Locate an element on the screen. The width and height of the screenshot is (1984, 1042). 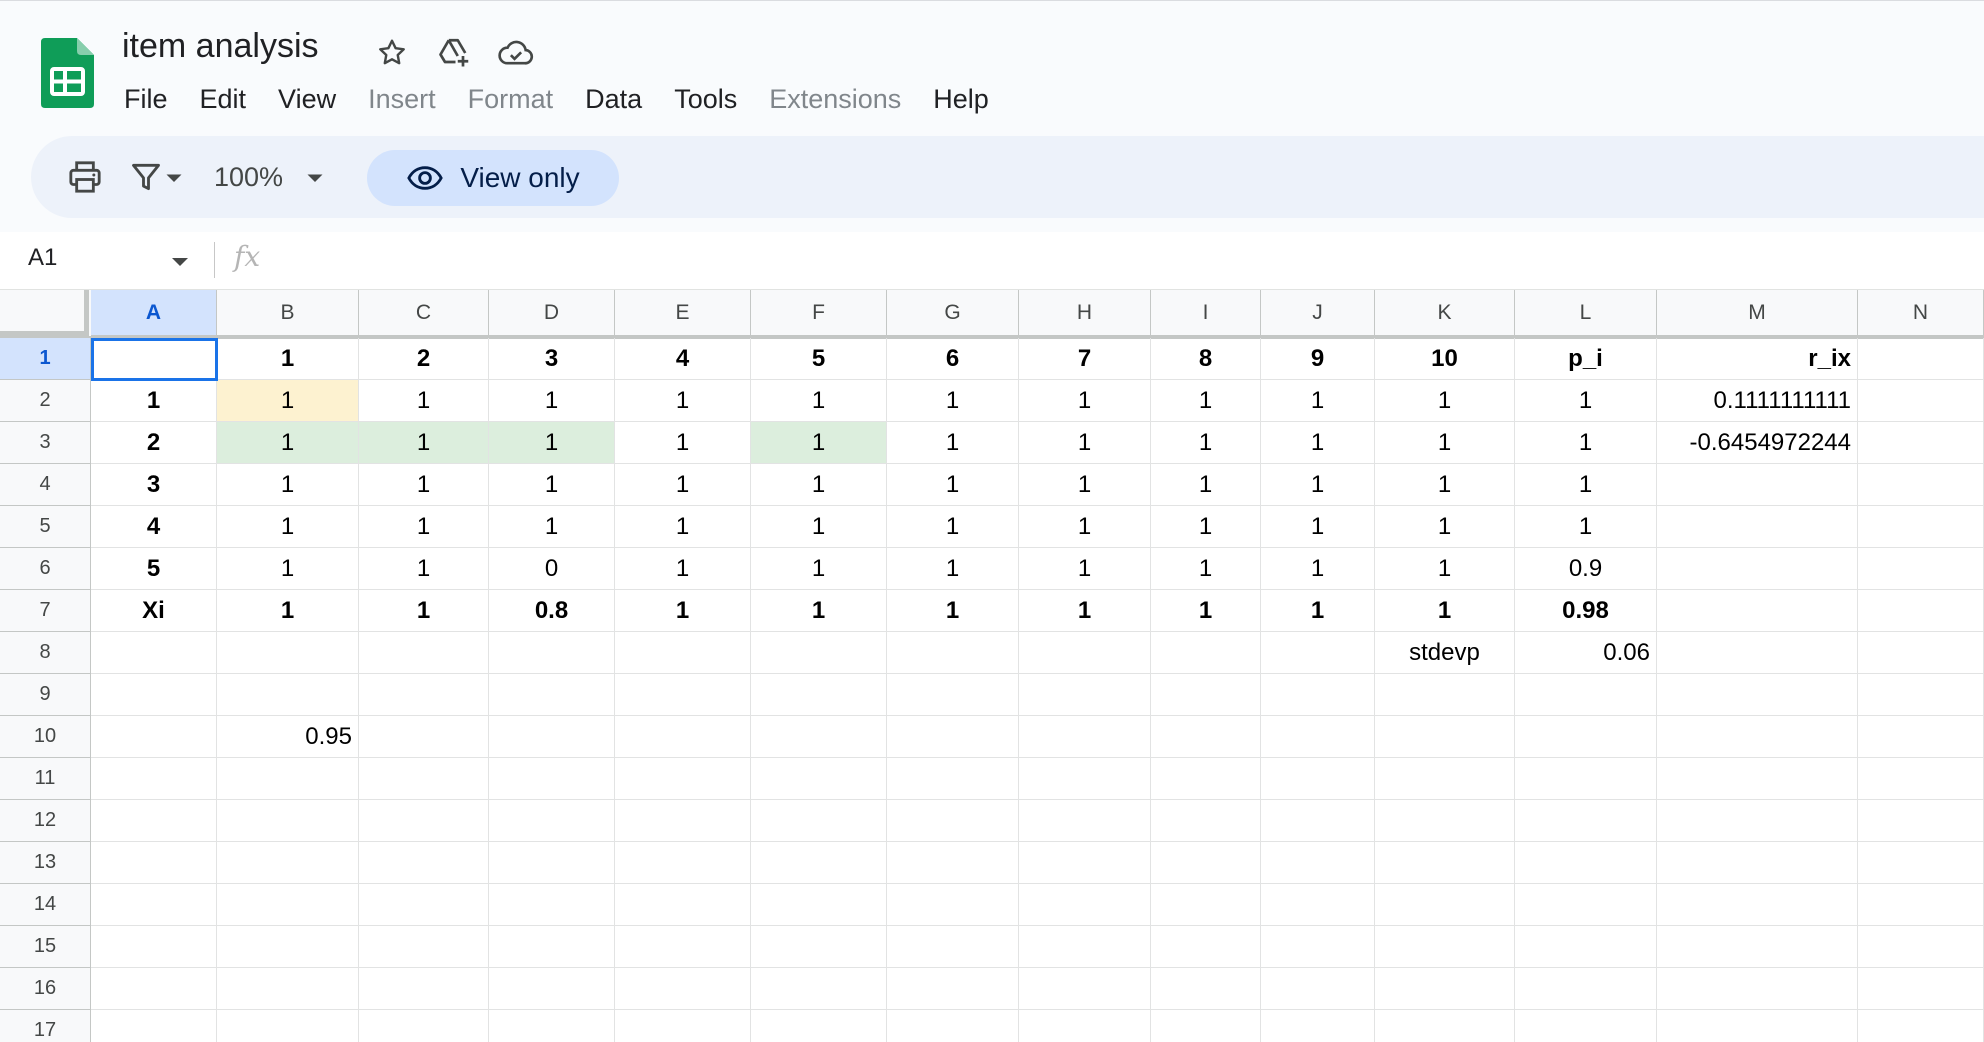
row-header-4: 4 is located at coordinates (45, 485).